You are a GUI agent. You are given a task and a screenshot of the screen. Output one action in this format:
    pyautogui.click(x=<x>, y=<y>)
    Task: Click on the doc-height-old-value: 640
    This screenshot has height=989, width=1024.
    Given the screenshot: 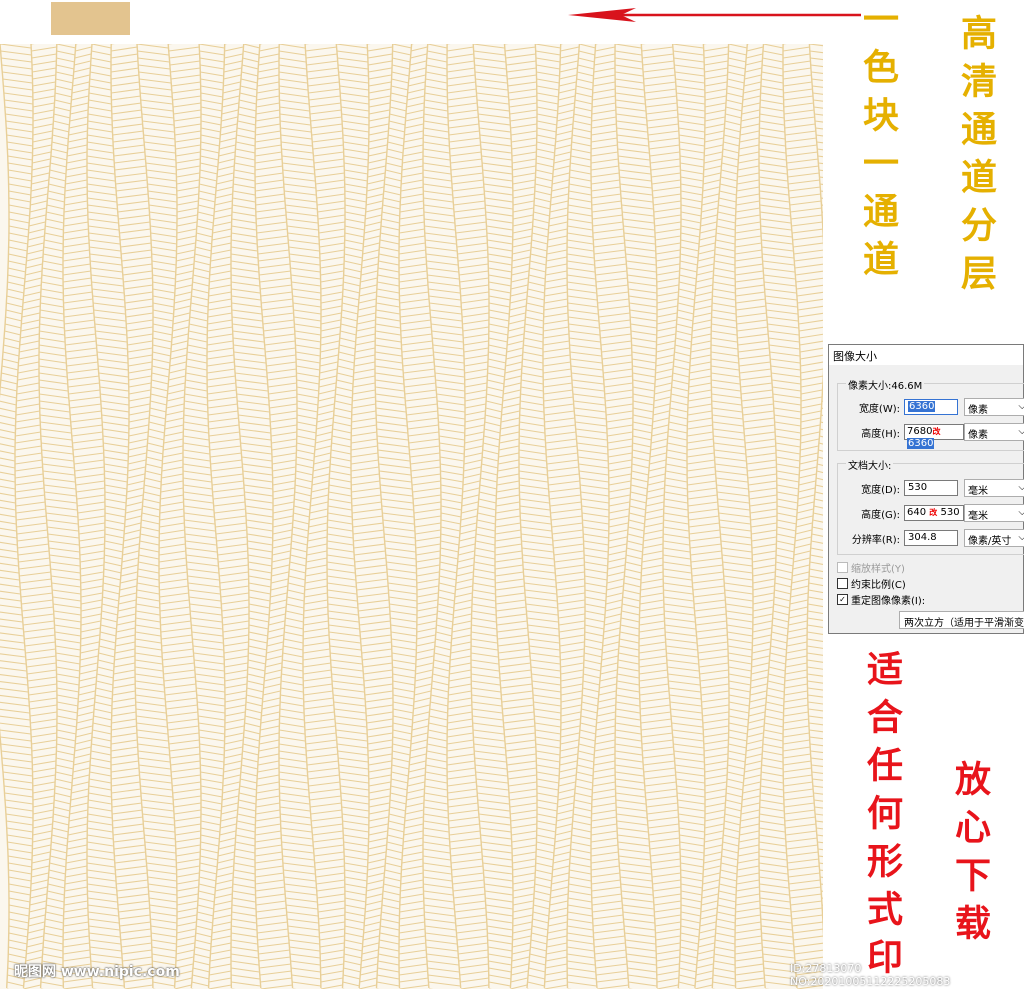 What is the action you would take?
    pyautogui.click(x=917, y=512)
    